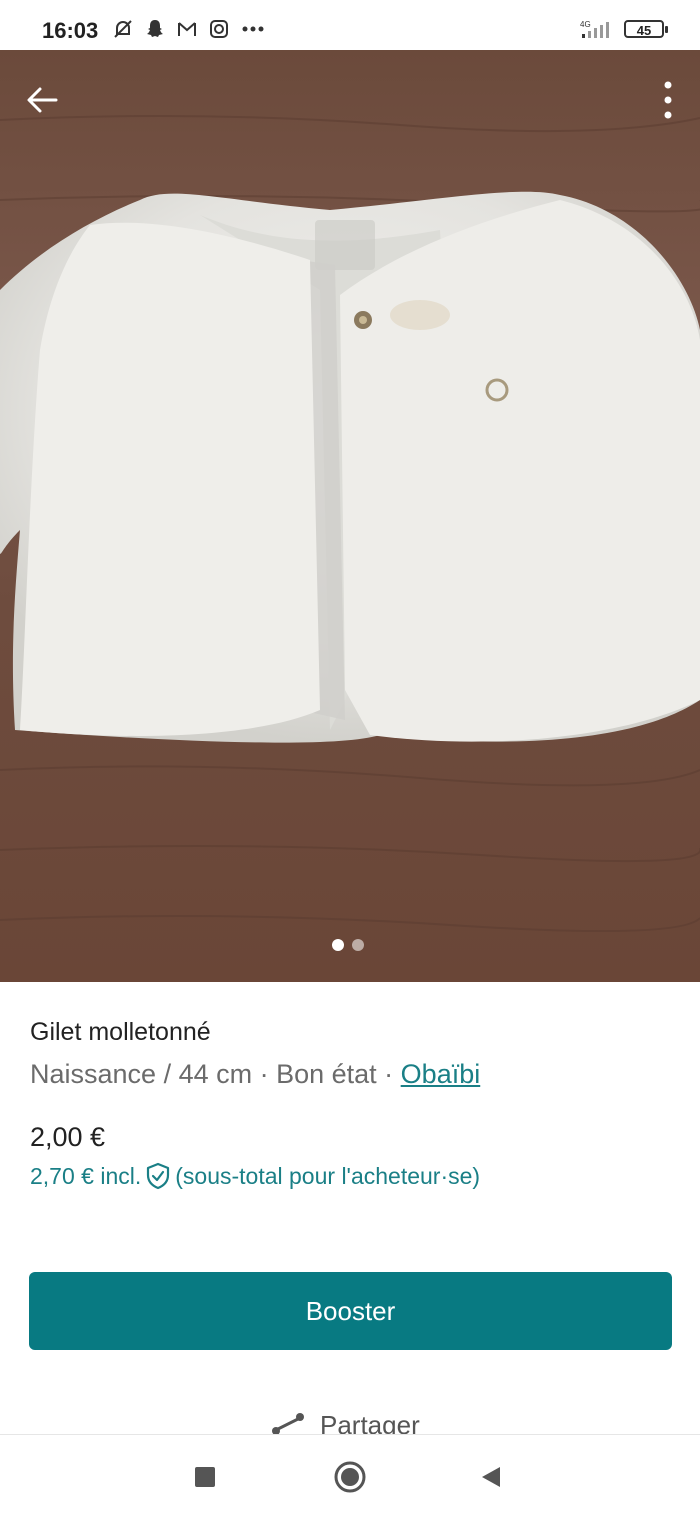 Image resolution: width=700 pixels, height=1519 pixels. What do you see at coordinates (491, 1477) in the screenshot?
I see `back-triangle-icon` at bounding box center [491, 1477].